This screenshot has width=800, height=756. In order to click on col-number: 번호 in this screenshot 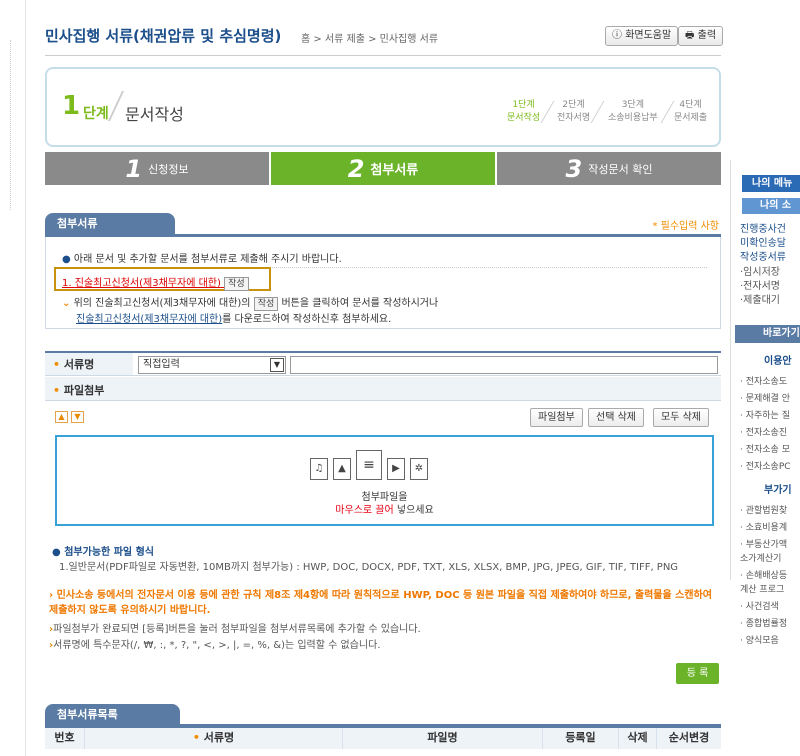, I will do `click(65, 738)`.